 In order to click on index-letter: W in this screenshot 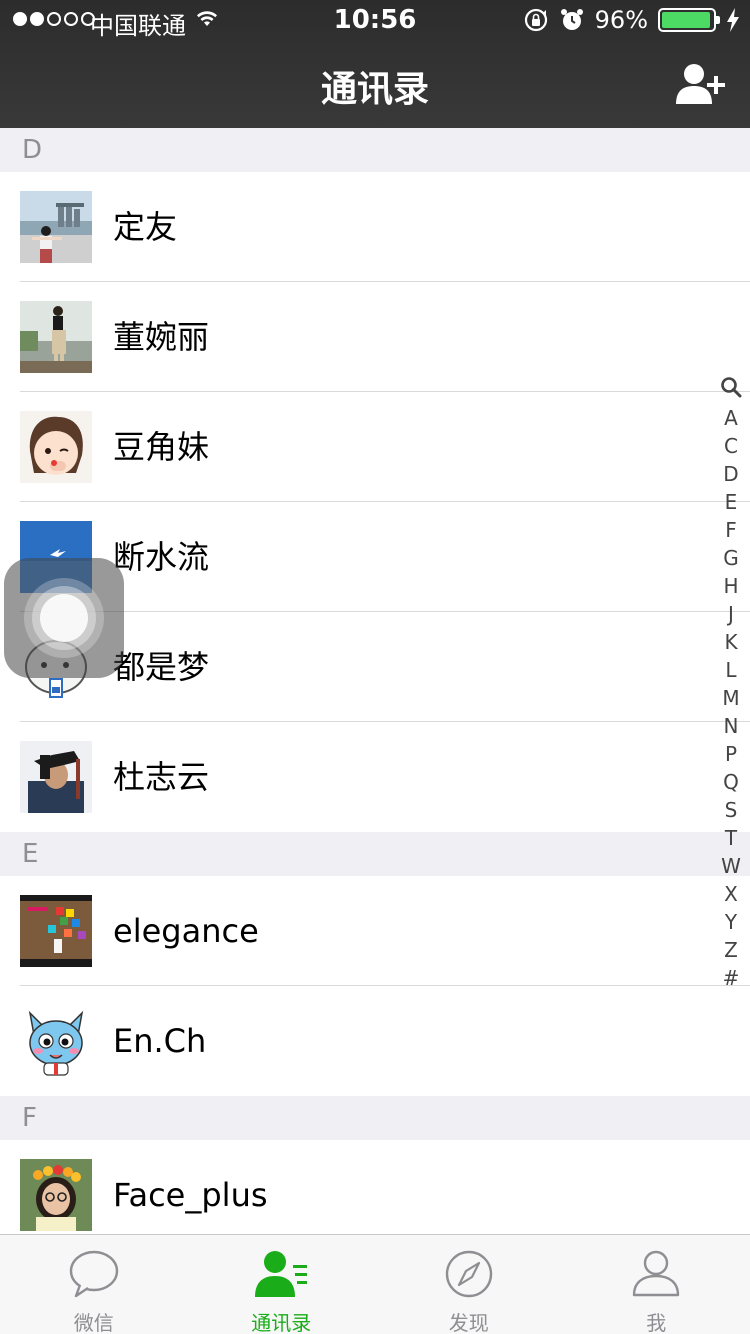, I will do `click(731, 866)`.